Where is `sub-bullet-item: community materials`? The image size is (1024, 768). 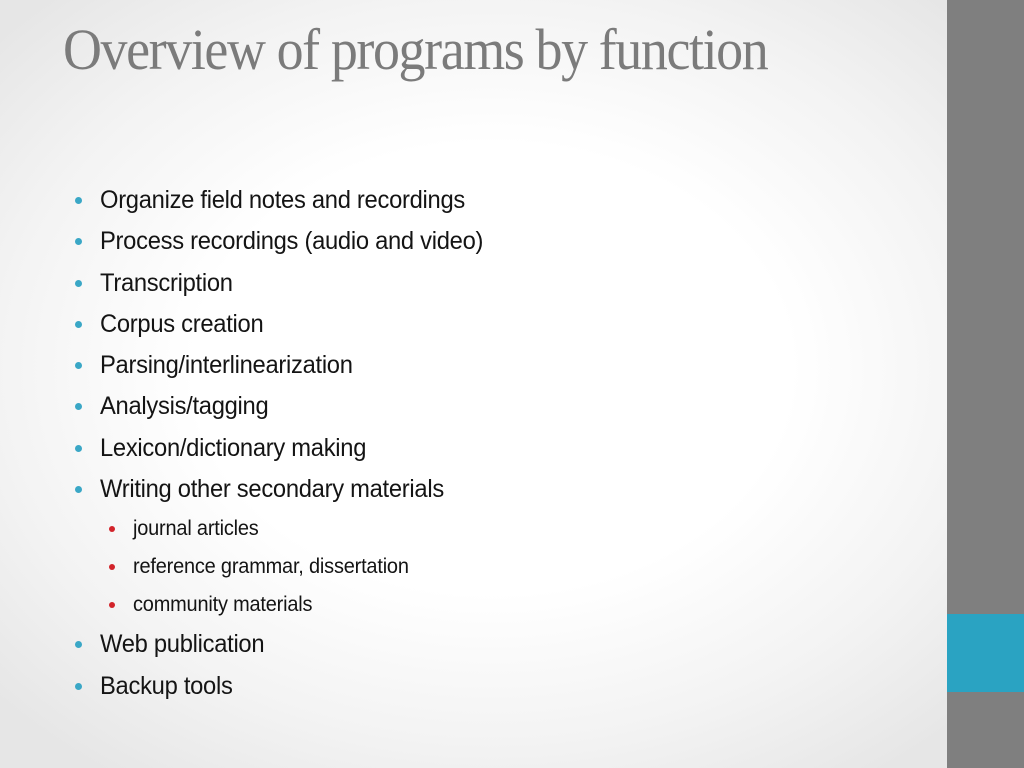 sub-bullet-item: community materials is located at coordinates (287, 606).